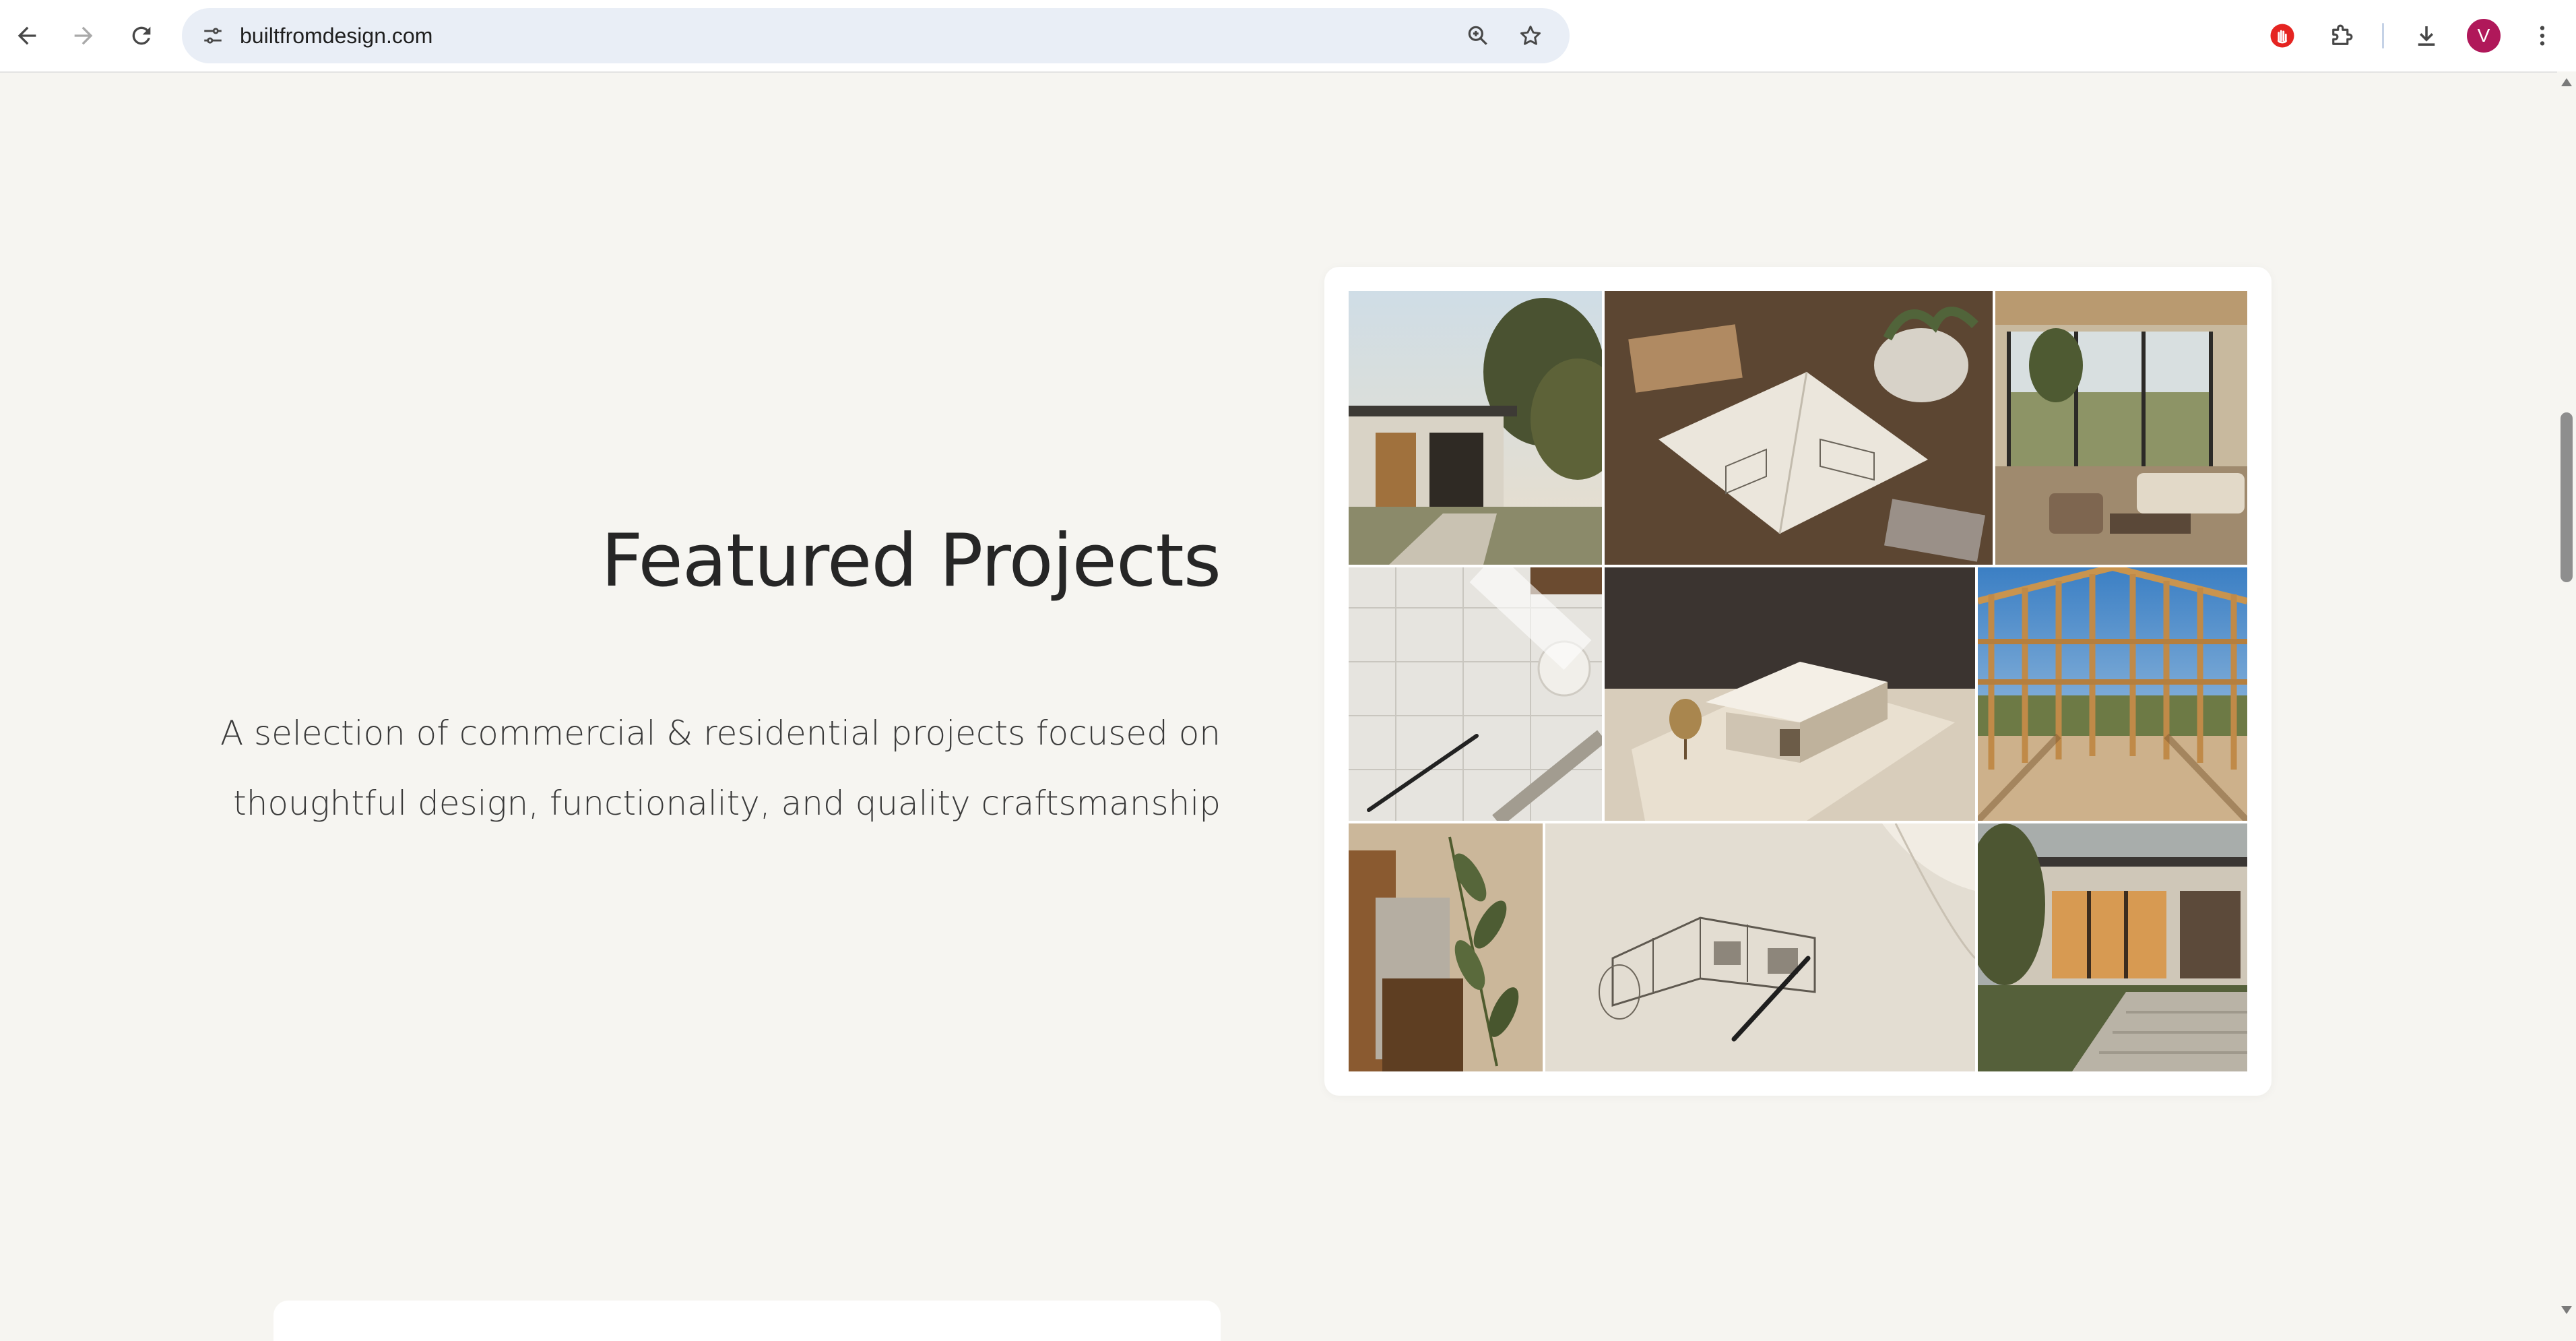 Image resolution: width=2576 pixels, height=1341 pixels. What do you see at coordinates (1446, 947) in the screenshot?
I see `gallery-image-material-samples` at bounding box center [1446, 947].